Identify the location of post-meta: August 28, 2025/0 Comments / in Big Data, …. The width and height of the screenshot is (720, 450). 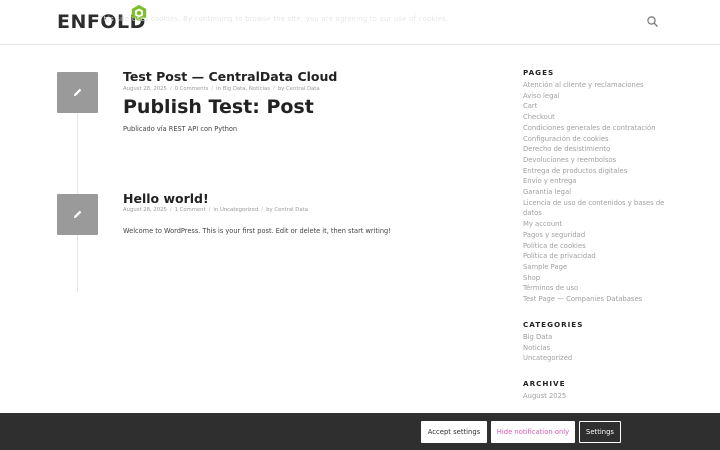
(221, 89).